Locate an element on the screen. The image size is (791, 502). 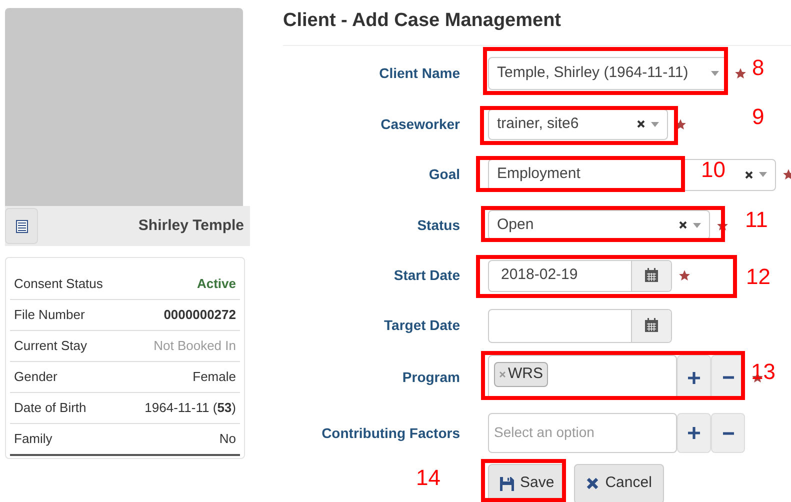
info-value: 1964-11-11 (53) is located at coordinates (190, 408).